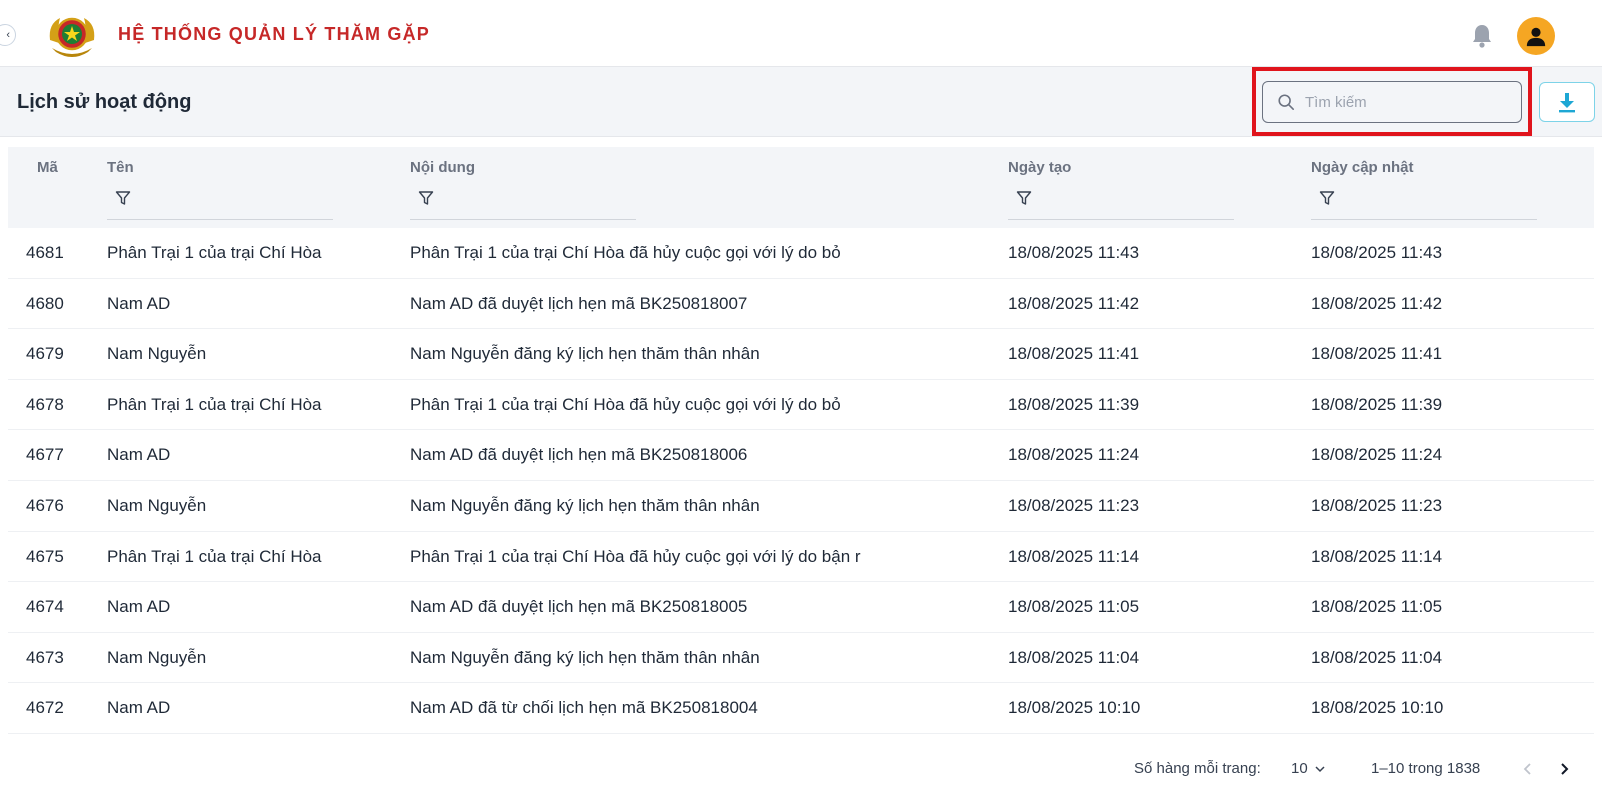 The height and width of the screenshot is (803, 1602). I want to click on cell-updated: 18/08/2025 11:42, so click(1377, 303).